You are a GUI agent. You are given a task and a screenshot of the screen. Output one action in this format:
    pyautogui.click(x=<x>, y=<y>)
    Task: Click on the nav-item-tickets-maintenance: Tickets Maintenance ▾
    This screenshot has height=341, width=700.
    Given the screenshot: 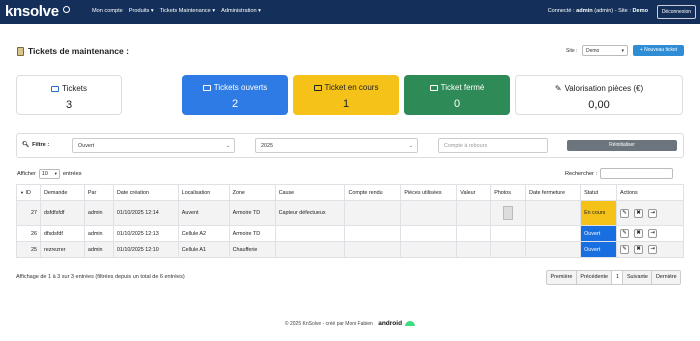 What is the action you would take?
    pyautogui.click(x=187, y=11)
    